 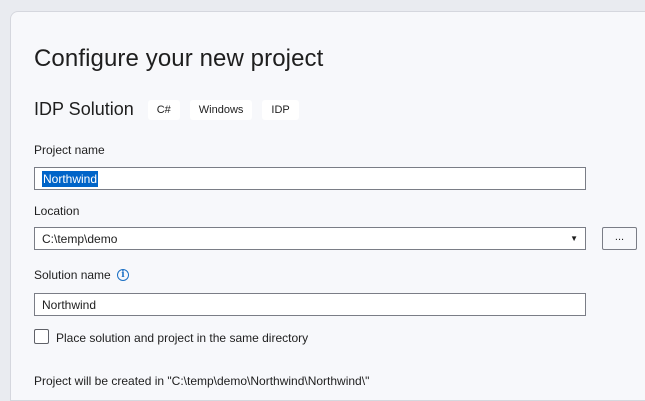 I want to click on location-label: Location, so click(x=57, y=211).